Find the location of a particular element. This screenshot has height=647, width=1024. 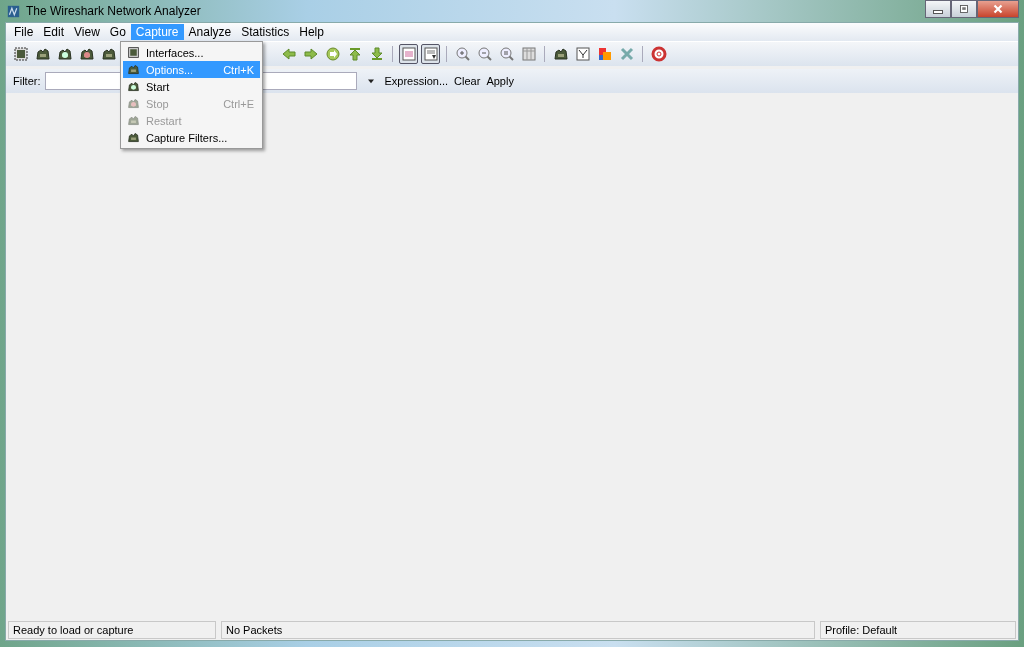

shortcut-label: Ctrl+K is located at coordinates (238, 69).